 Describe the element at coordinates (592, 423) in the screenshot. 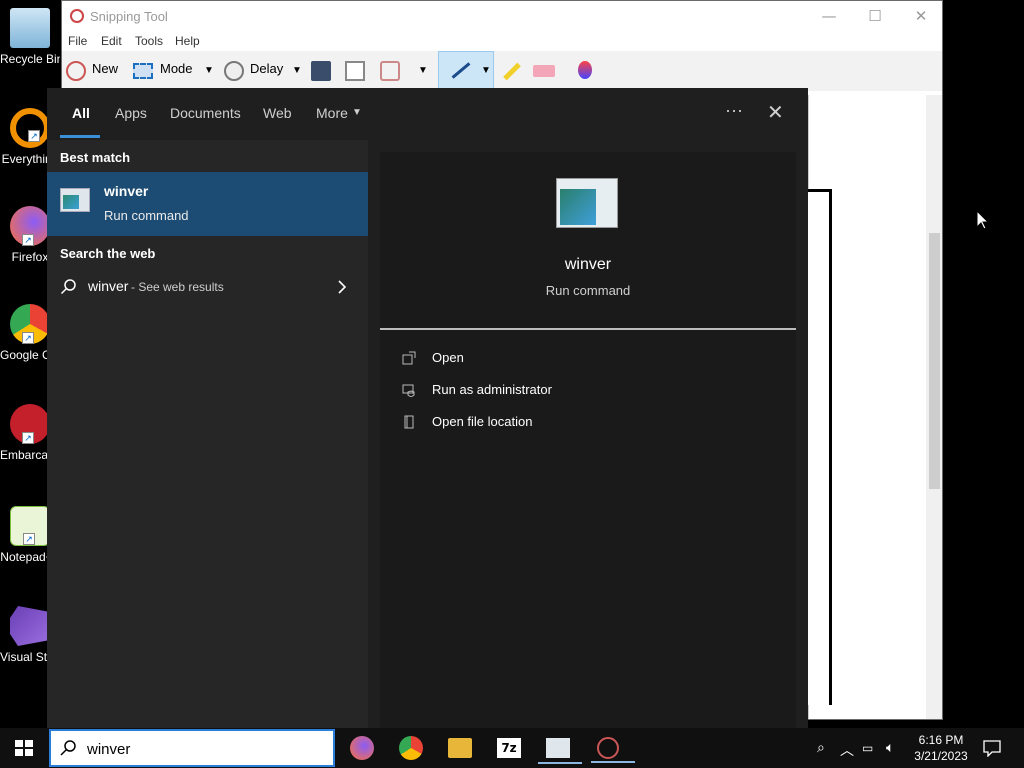

I see `action-open-file-location: Open file location` at that location.